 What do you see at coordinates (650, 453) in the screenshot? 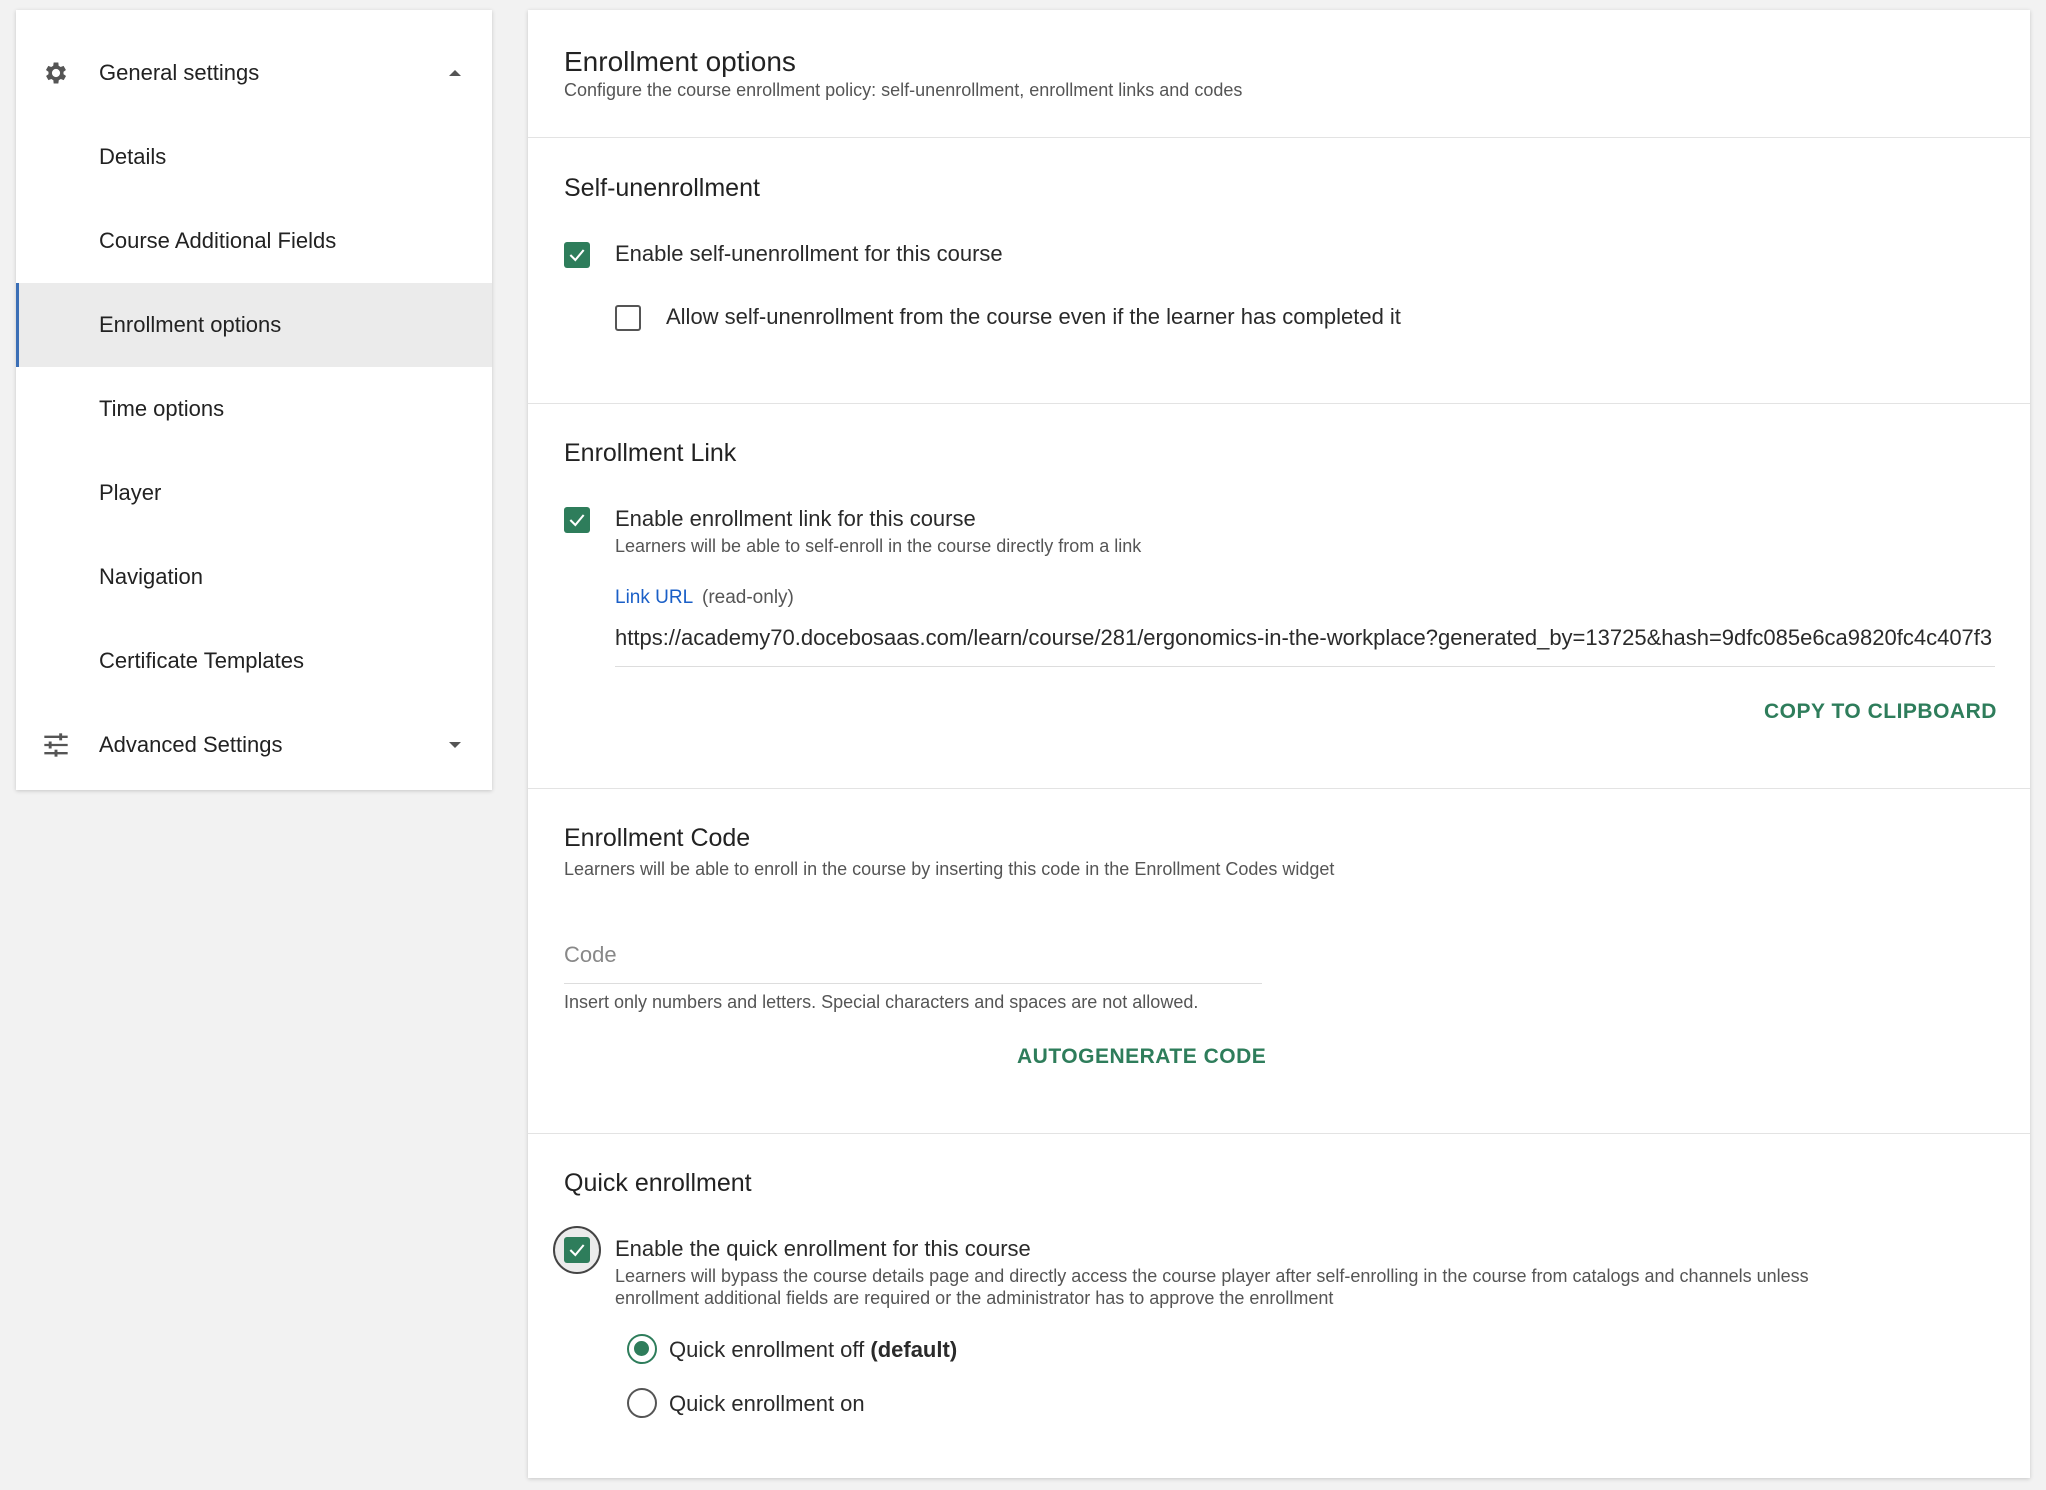
I see `enrollment-link-title: Enrollment Link` at bounding box center [650, 453].